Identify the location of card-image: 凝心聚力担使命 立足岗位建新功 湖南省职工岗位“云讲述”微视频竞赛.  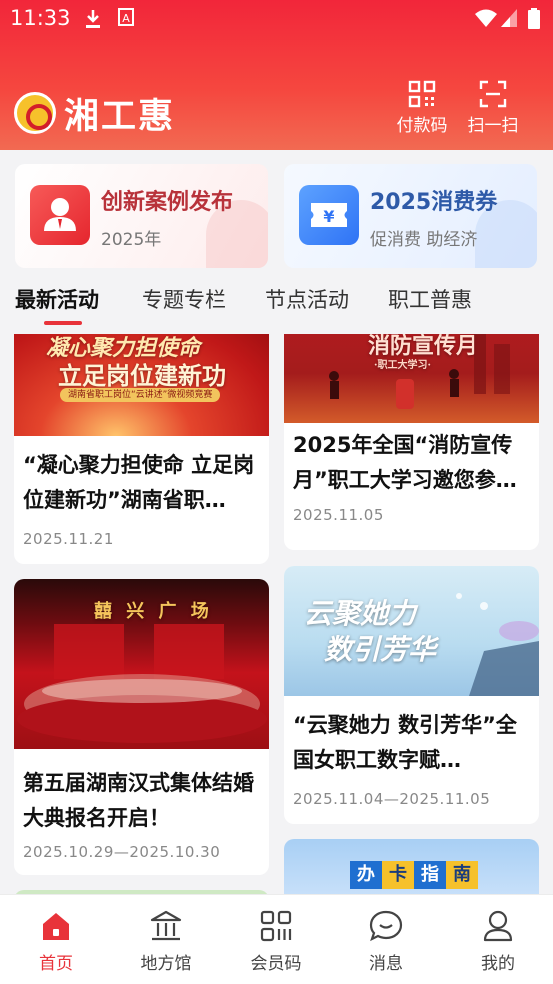
(141, 385).